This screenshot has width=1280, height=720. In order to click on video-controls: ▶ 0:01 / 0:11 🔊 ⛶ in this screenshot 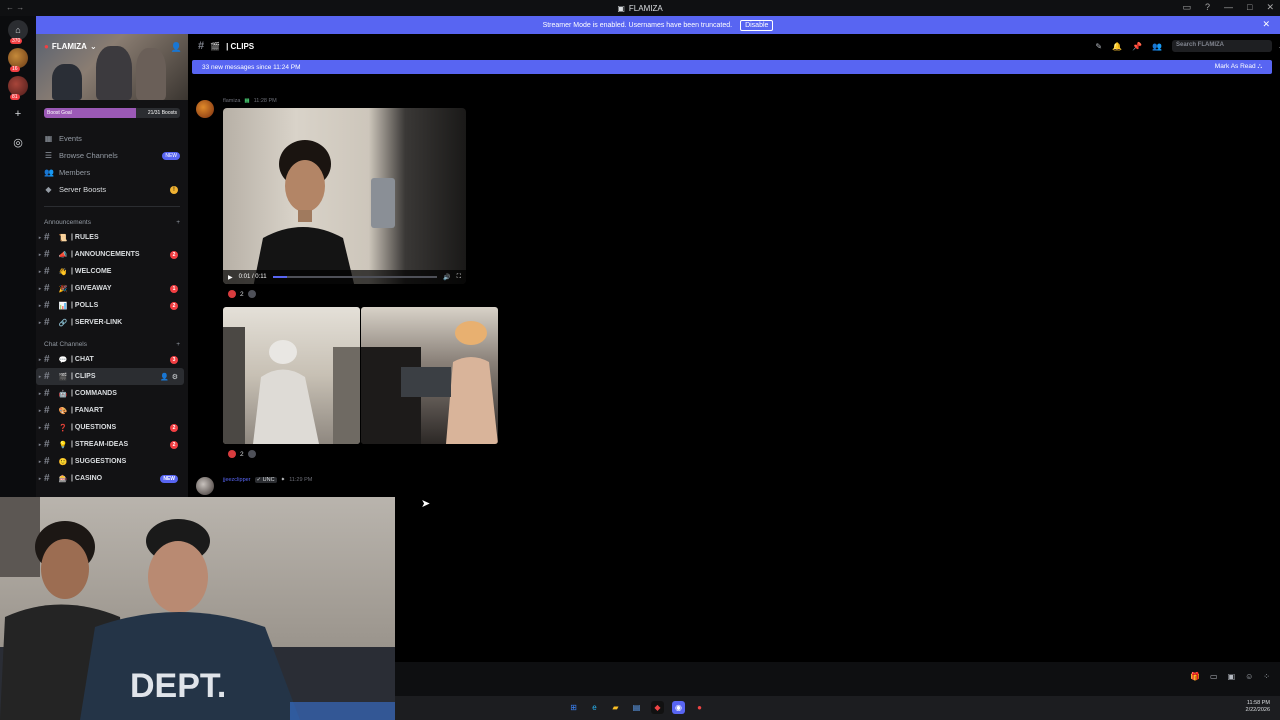, I will do `click(344, 277)`.